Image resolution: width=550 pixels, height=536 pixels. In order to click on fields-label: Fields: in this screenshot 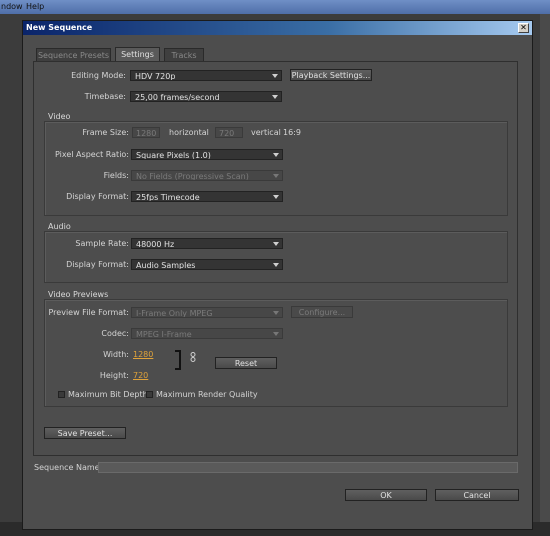, I will do `click(116, 175)`.